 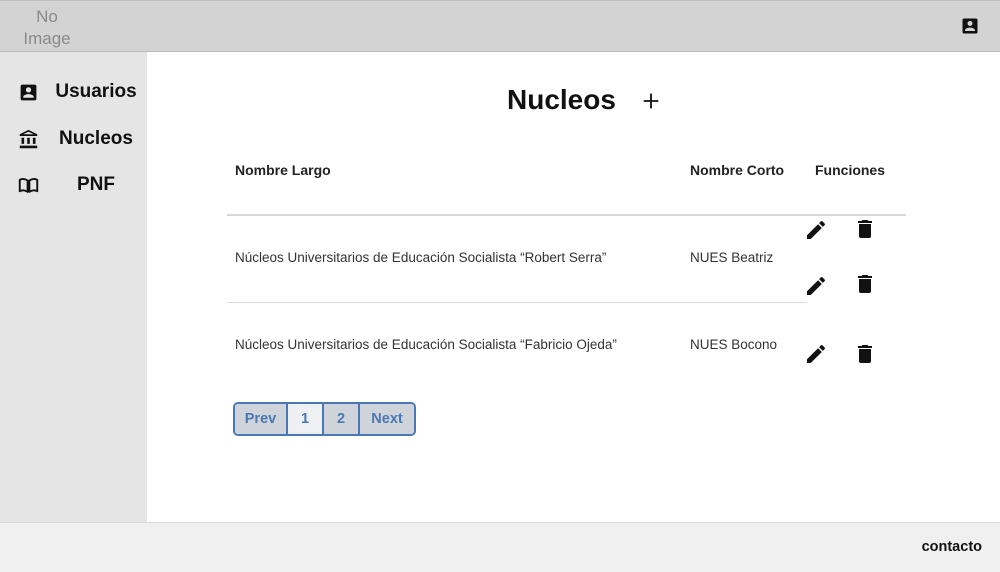 I want to click on top-bar: No Image, so click(x=500, y=26).